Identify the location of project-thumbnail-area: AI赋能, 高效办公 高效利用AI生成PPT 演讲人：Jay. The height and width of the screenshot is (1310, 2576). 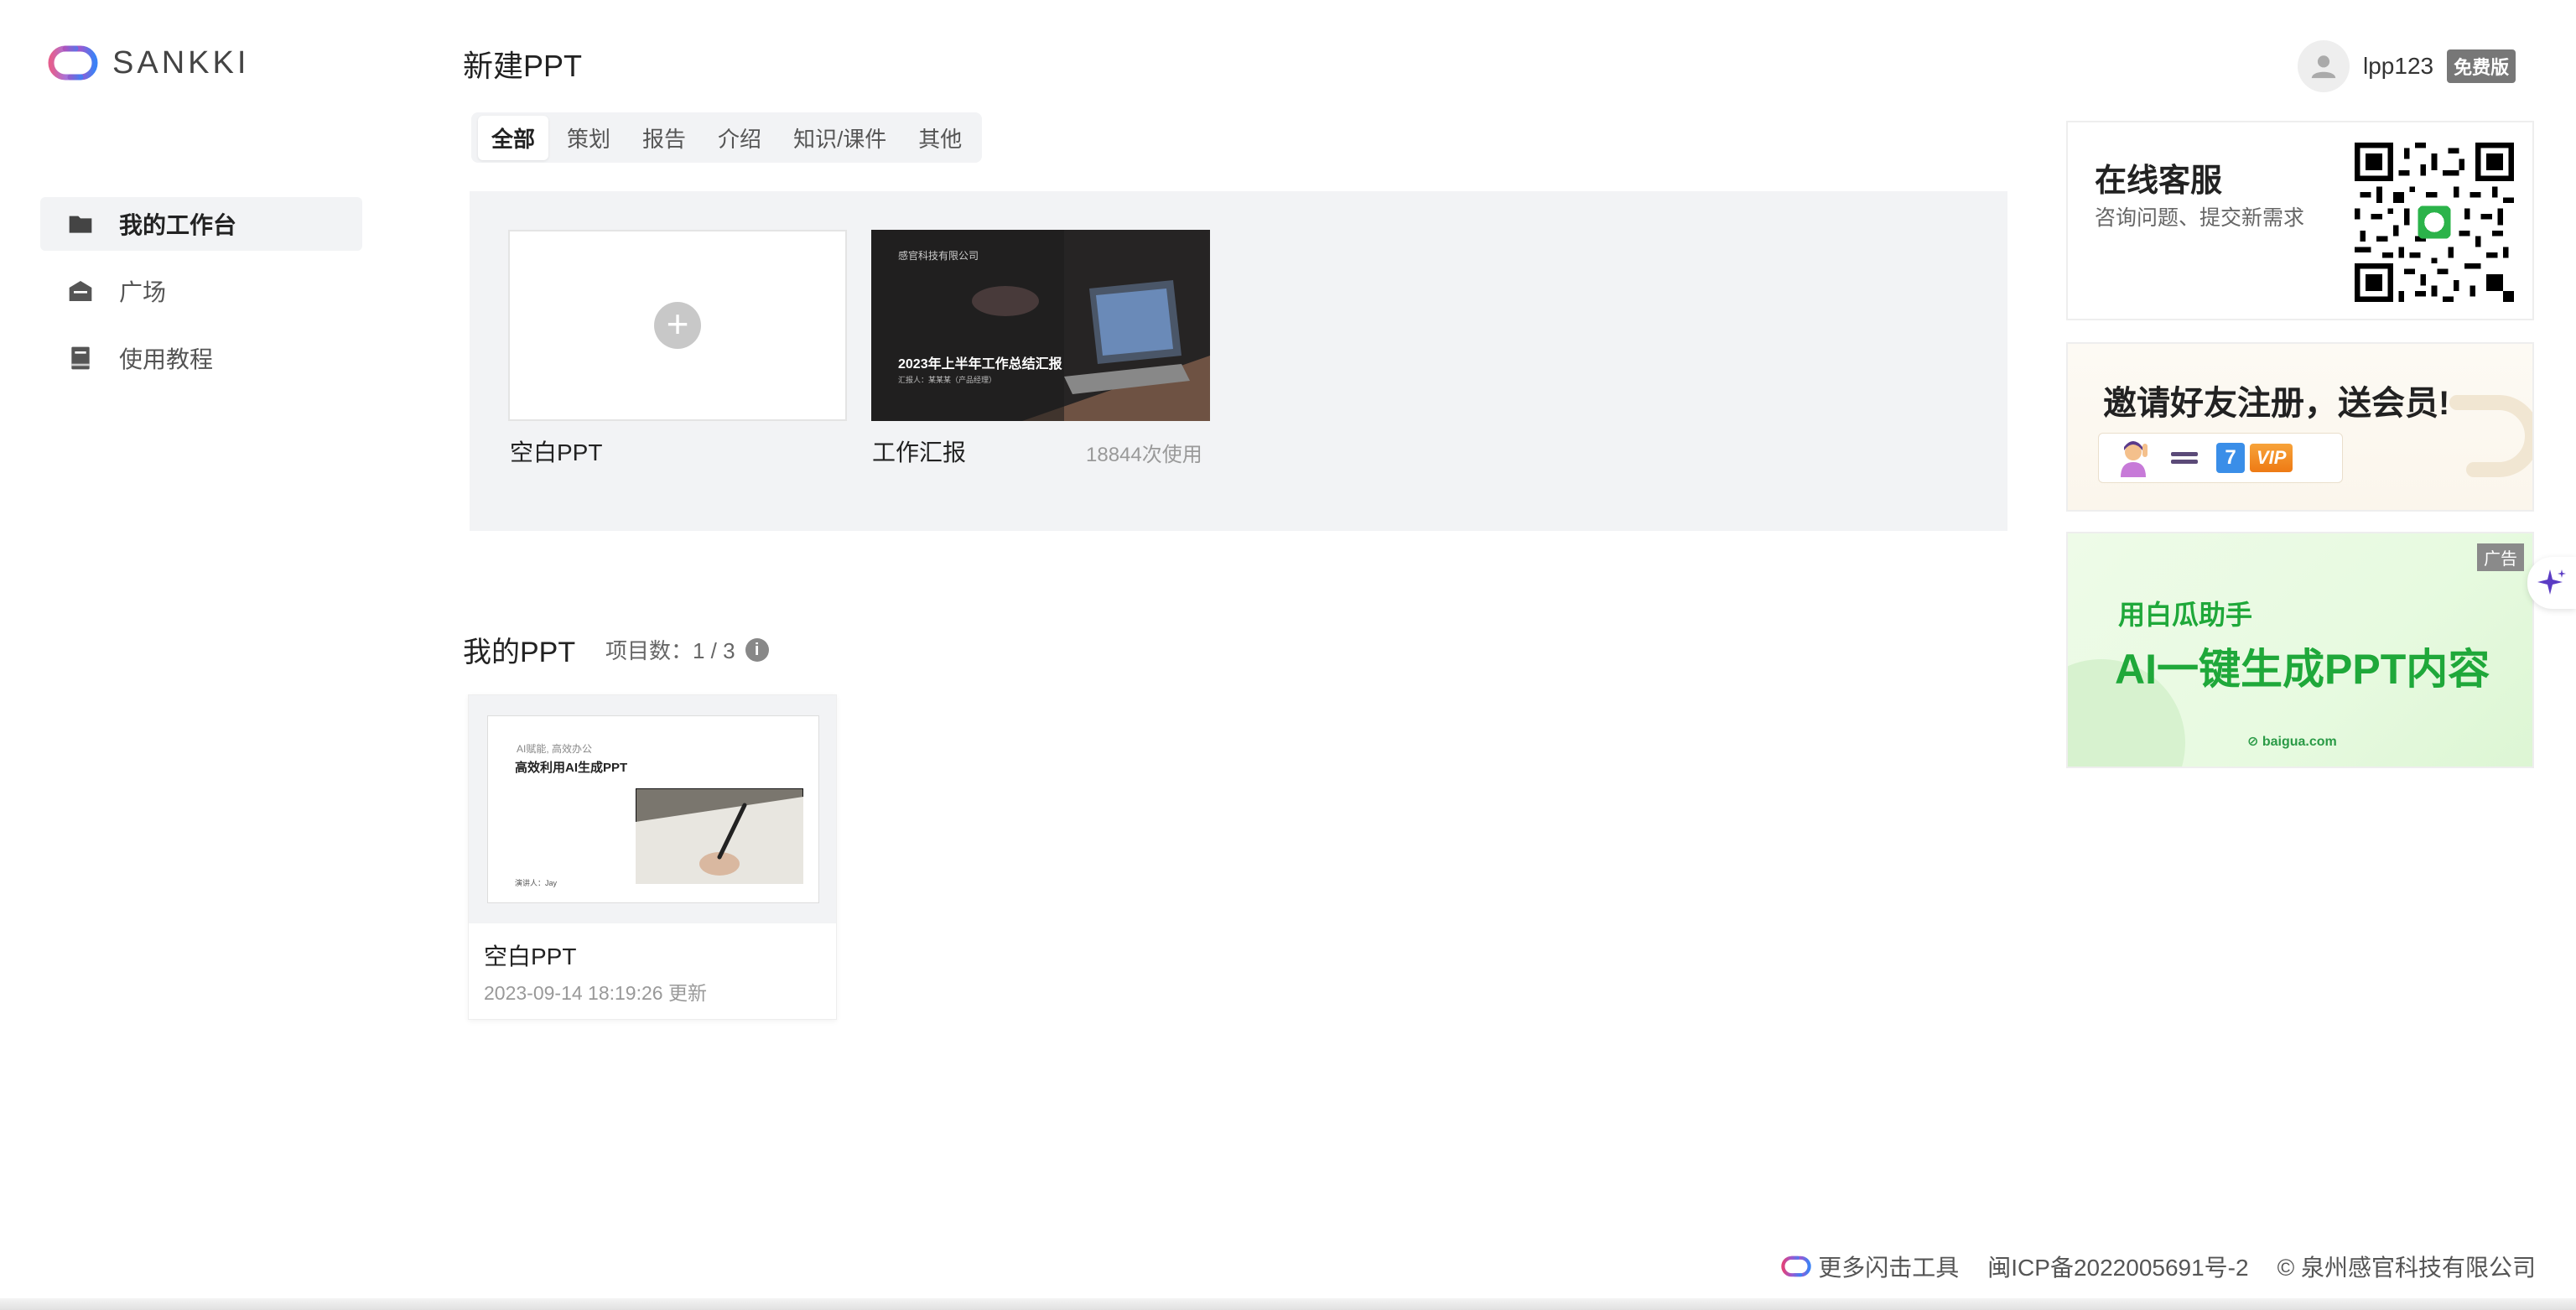
(652, 809).